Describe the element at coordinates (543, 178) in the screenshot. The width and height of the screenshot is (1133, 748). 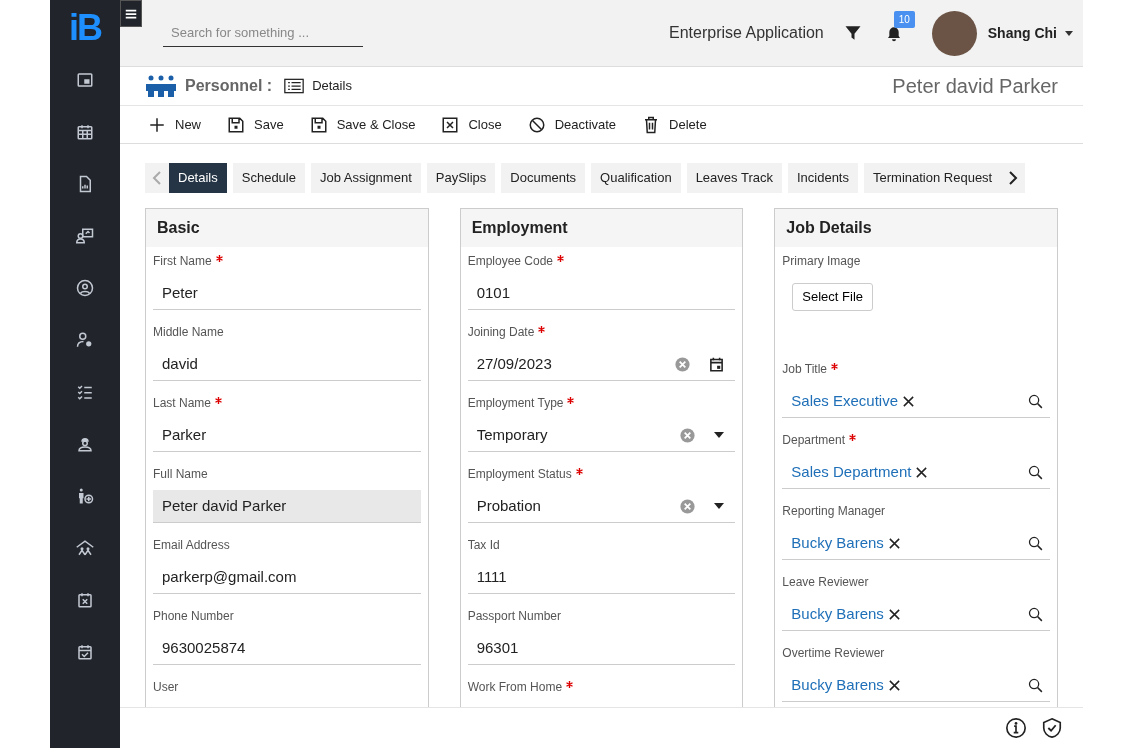
I see `tab: Documents` at that location.